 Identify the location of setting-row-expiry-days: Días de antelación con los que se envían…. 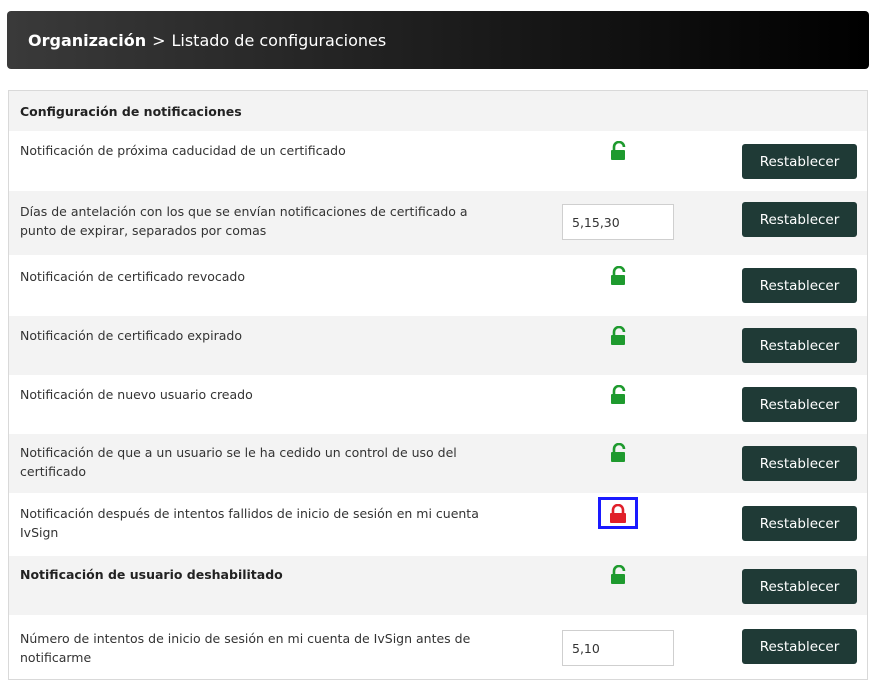
(438, 223).